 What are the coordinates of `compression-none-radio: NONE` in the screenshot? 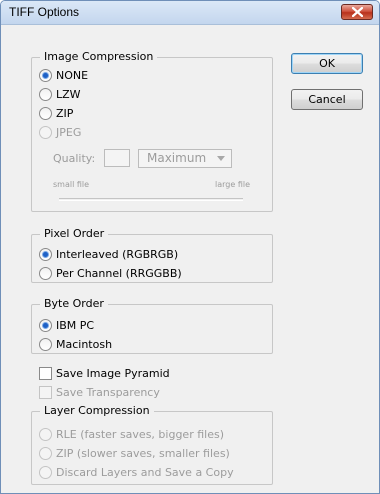 It's located at (63, 75).